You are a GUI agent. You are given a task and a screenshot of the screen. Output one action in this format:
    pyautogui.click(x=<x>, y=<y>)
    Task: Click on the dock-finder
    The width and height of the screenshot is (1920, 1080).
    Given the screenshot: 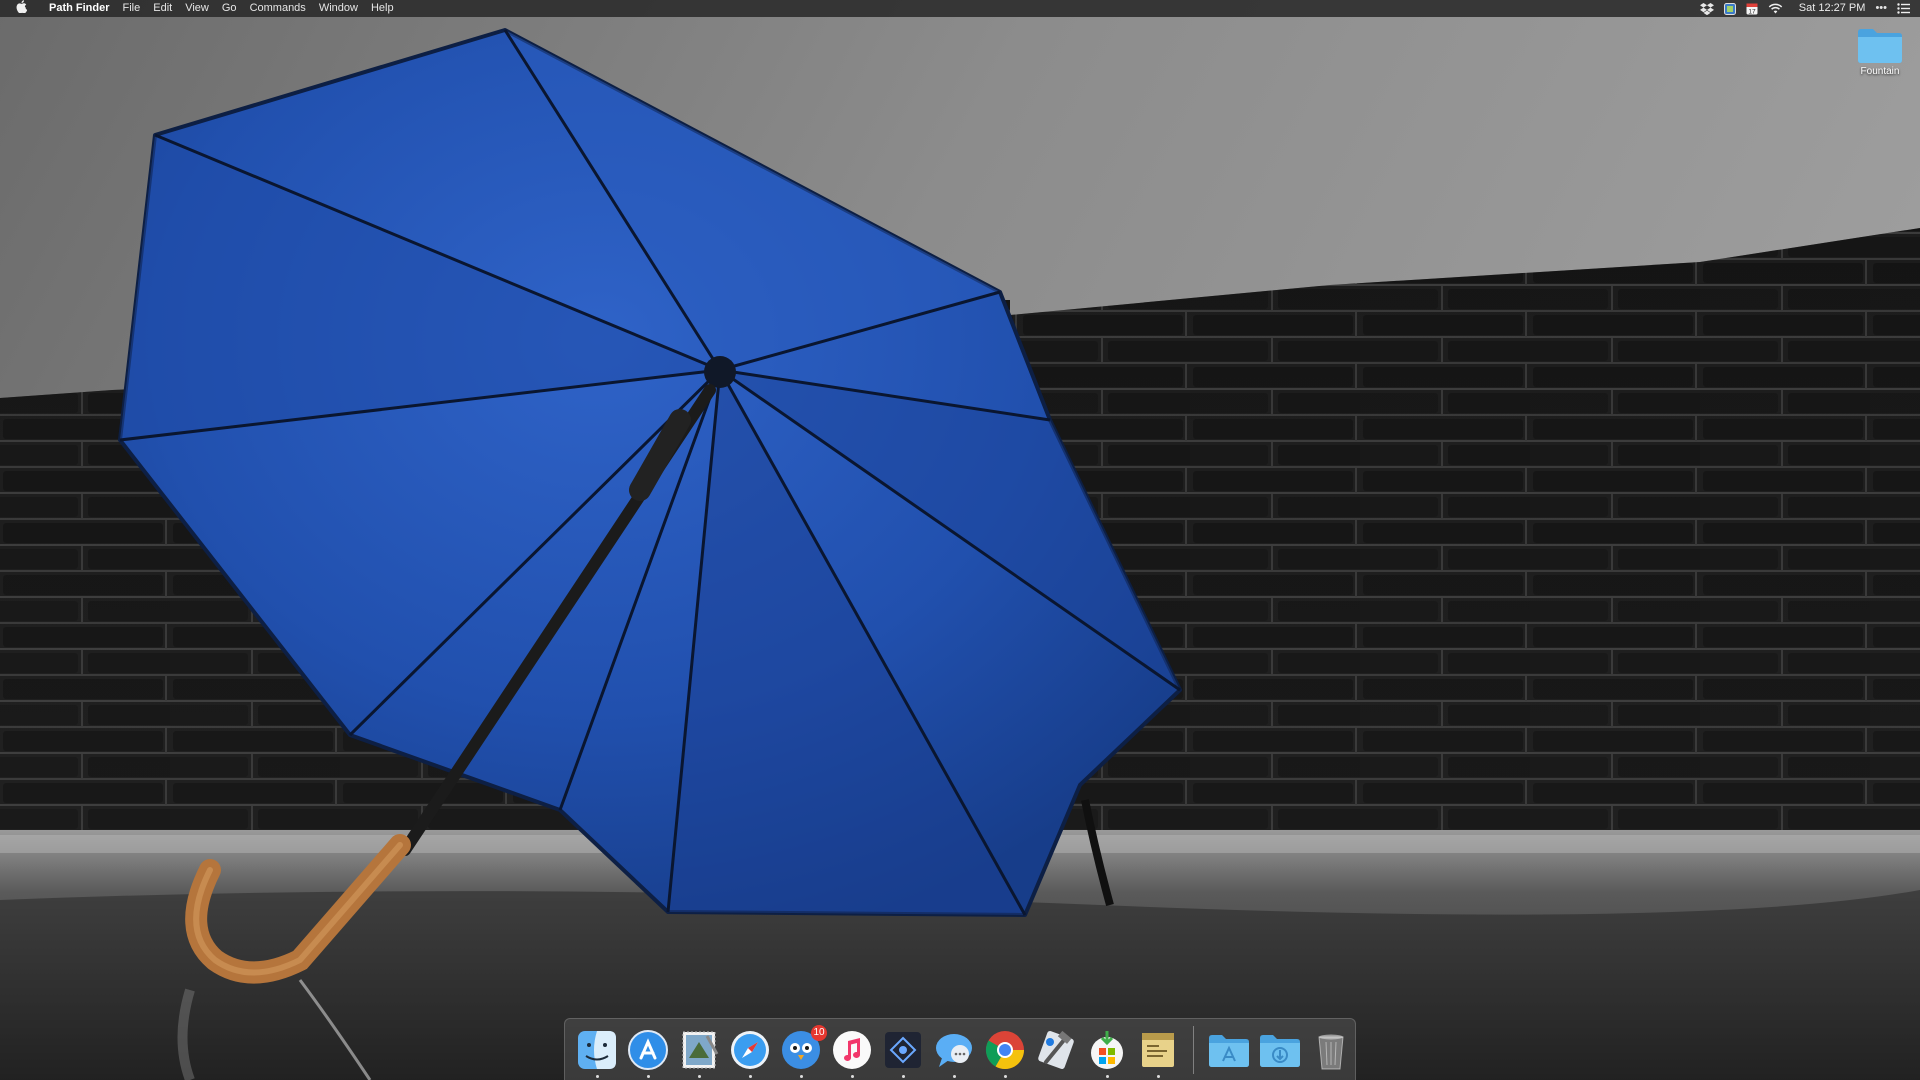 What is the action you would take?
    pyautogui.click(x=597, y=1053)
    